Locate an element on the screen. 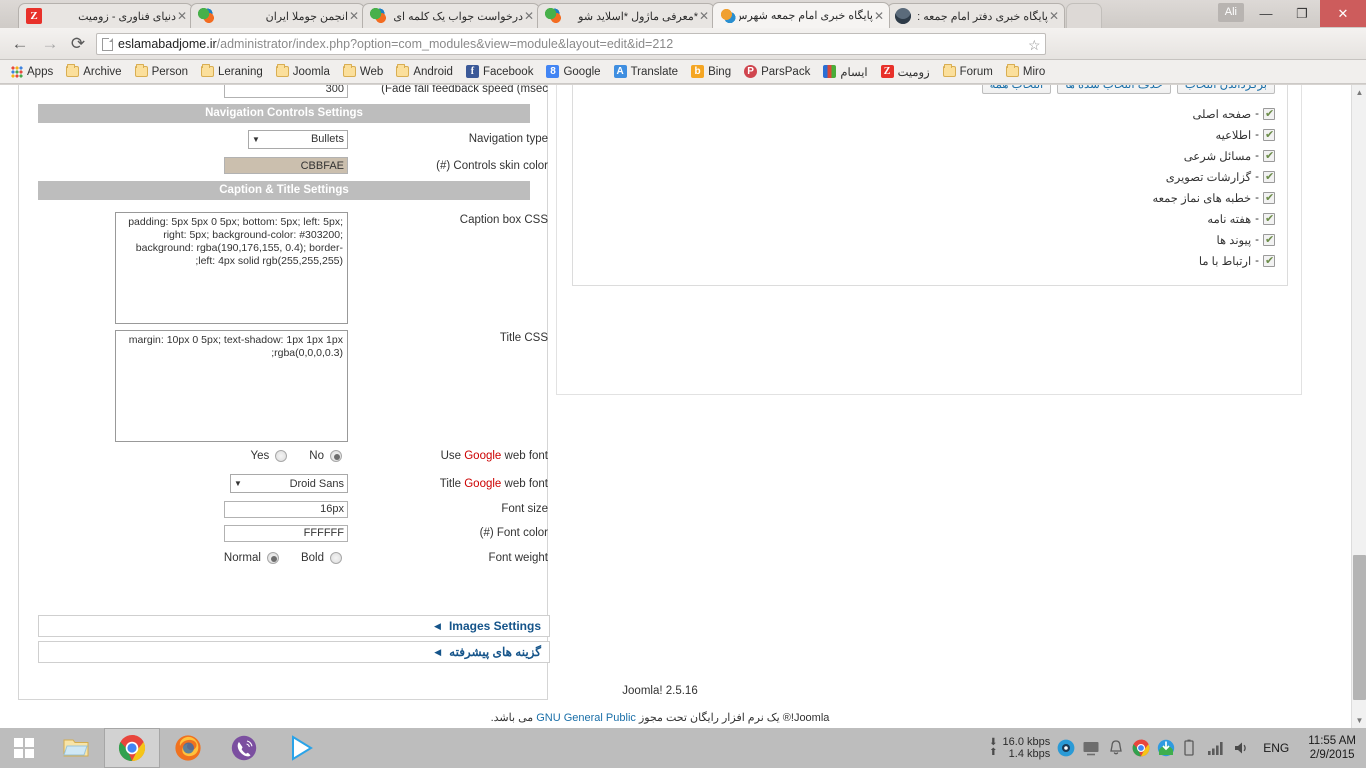 Image resolution: width=1366 pixels, height=768 pixels. media-player-icon is located at coordinates (302, 748).